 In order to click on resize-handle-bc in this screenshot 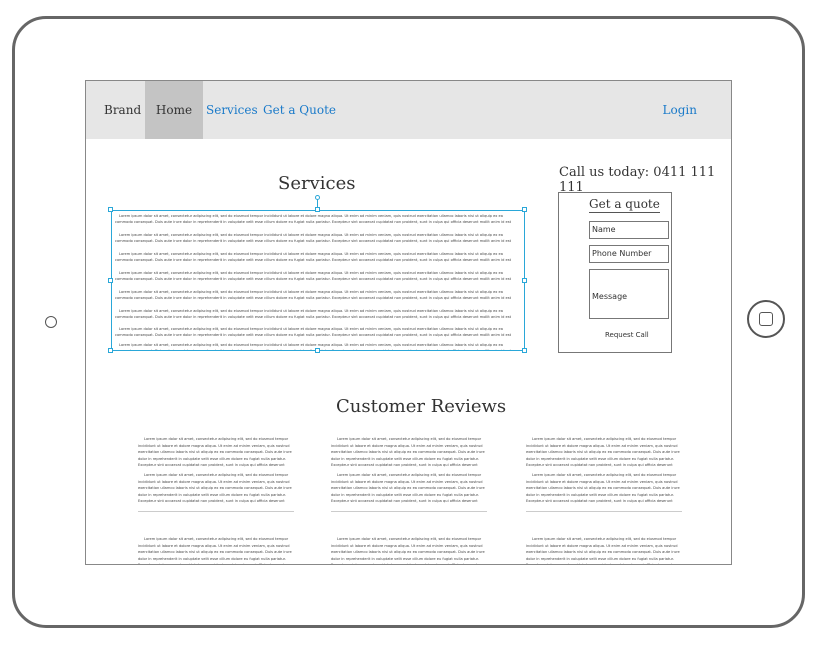, I will do `click(317, 350)`.